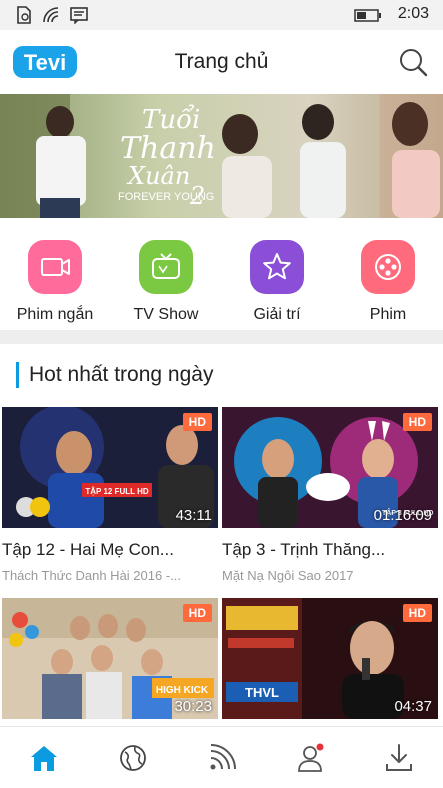 This screenshot has height=788, width=443. What do you see at coordinates (413, 13) in the screenshot?
I see `clock-time: 2:03` at bounding box center [413, 13].